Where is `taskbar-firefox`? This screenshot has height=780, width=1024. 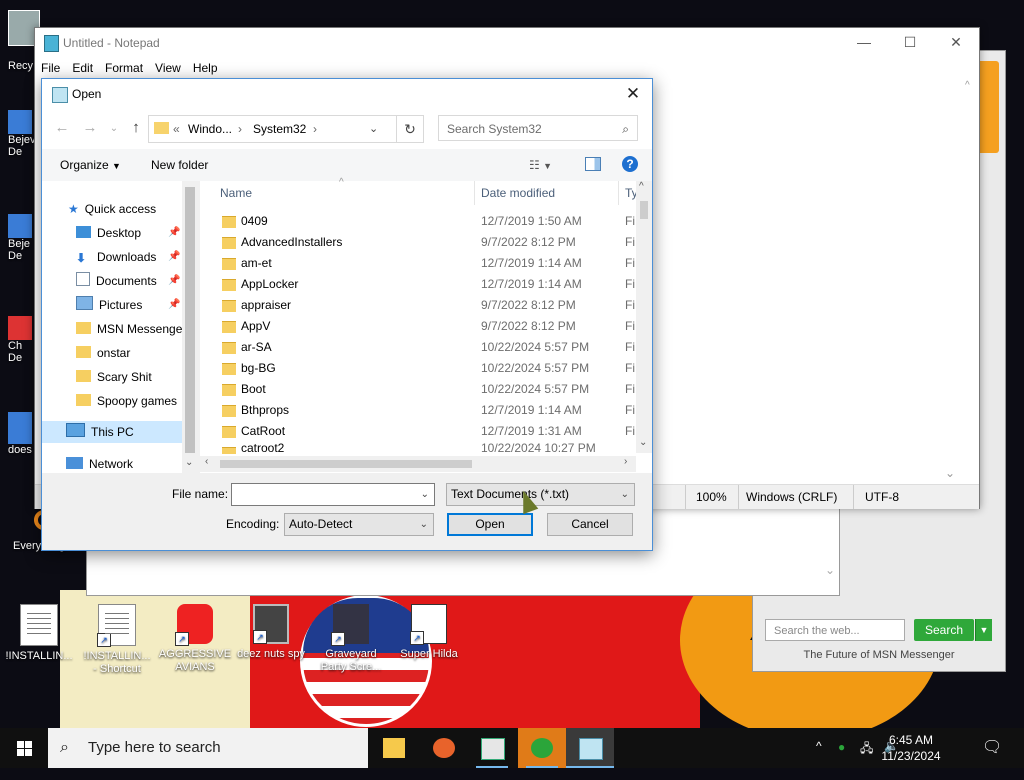 taskbar-firefox is located at coordinates (444, 748).